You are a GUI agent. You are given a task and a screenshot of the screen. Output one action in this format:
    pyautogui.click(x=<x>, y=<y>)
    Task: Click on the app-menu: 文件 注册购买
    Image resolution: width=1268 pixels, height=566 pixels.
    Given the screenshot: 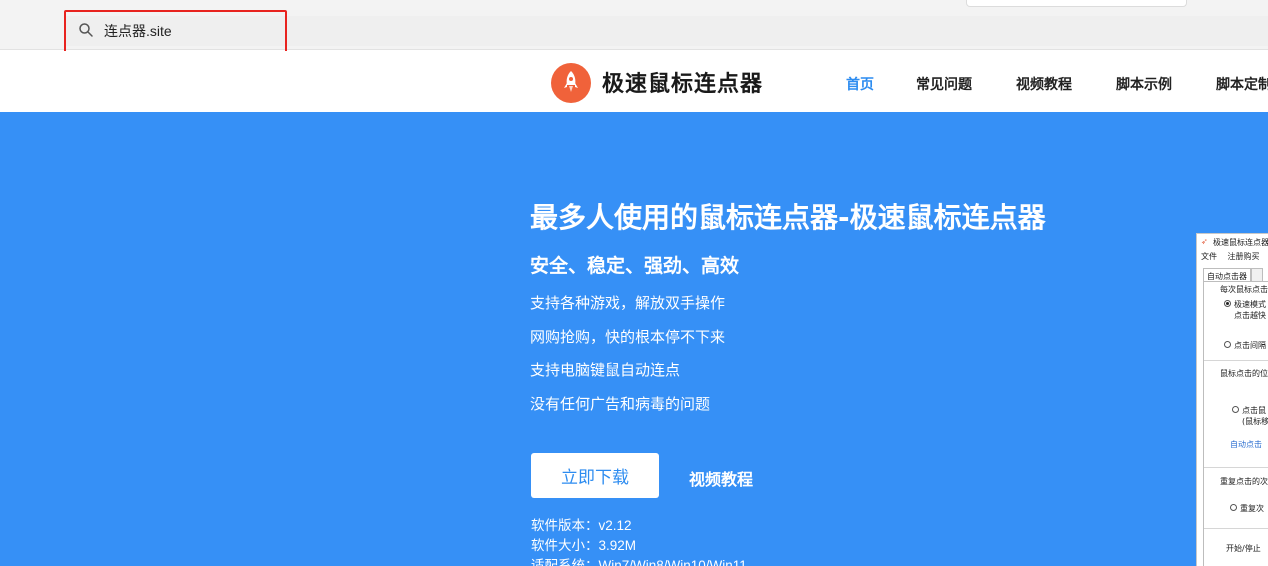 What is the action you would take?
    pyautogui.click(x=1234, y=256)
    